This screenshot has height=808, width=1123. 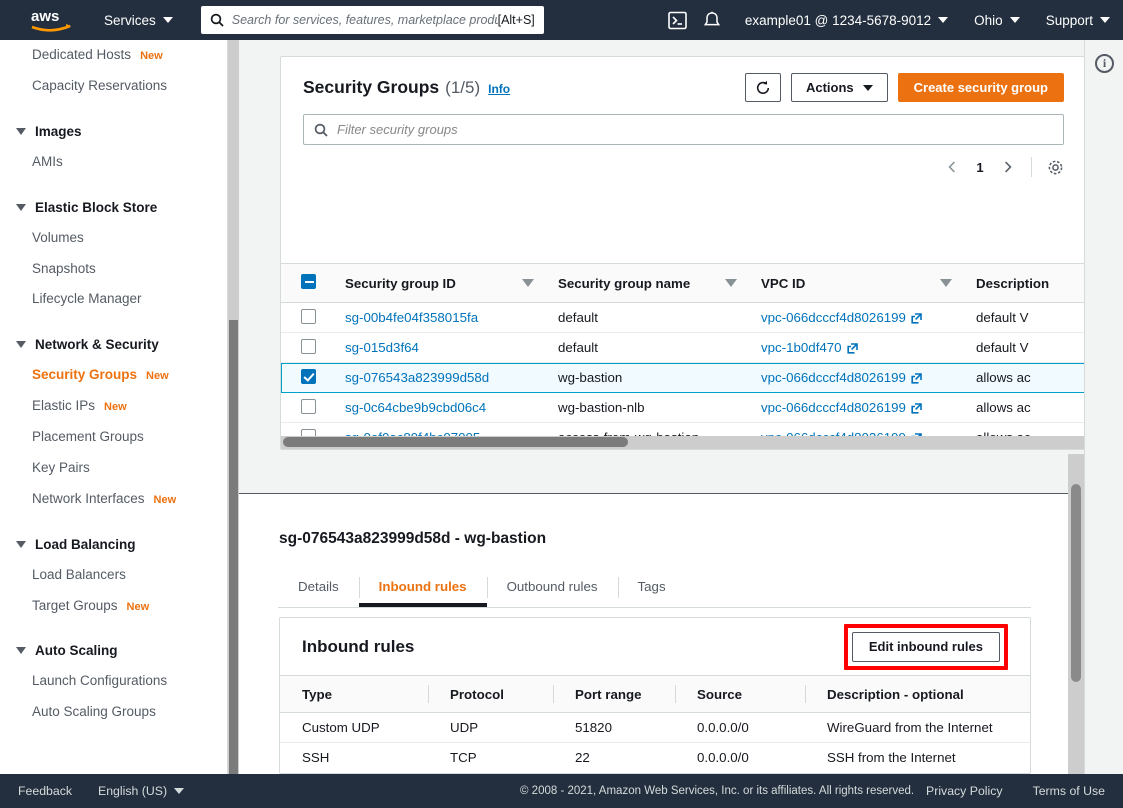 What do you see at coordinates (113, 344) in the screenshot?
I see `sidebar-group-network-security: Network & Security` at bounding box center [113, 344].